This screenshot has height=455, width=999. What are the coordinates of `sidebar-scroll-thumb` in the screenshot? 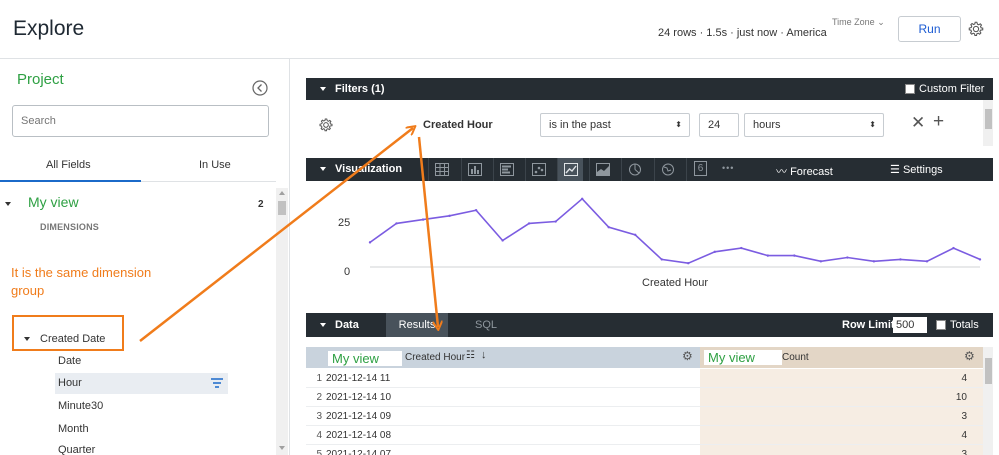 It's located at (282, 208).